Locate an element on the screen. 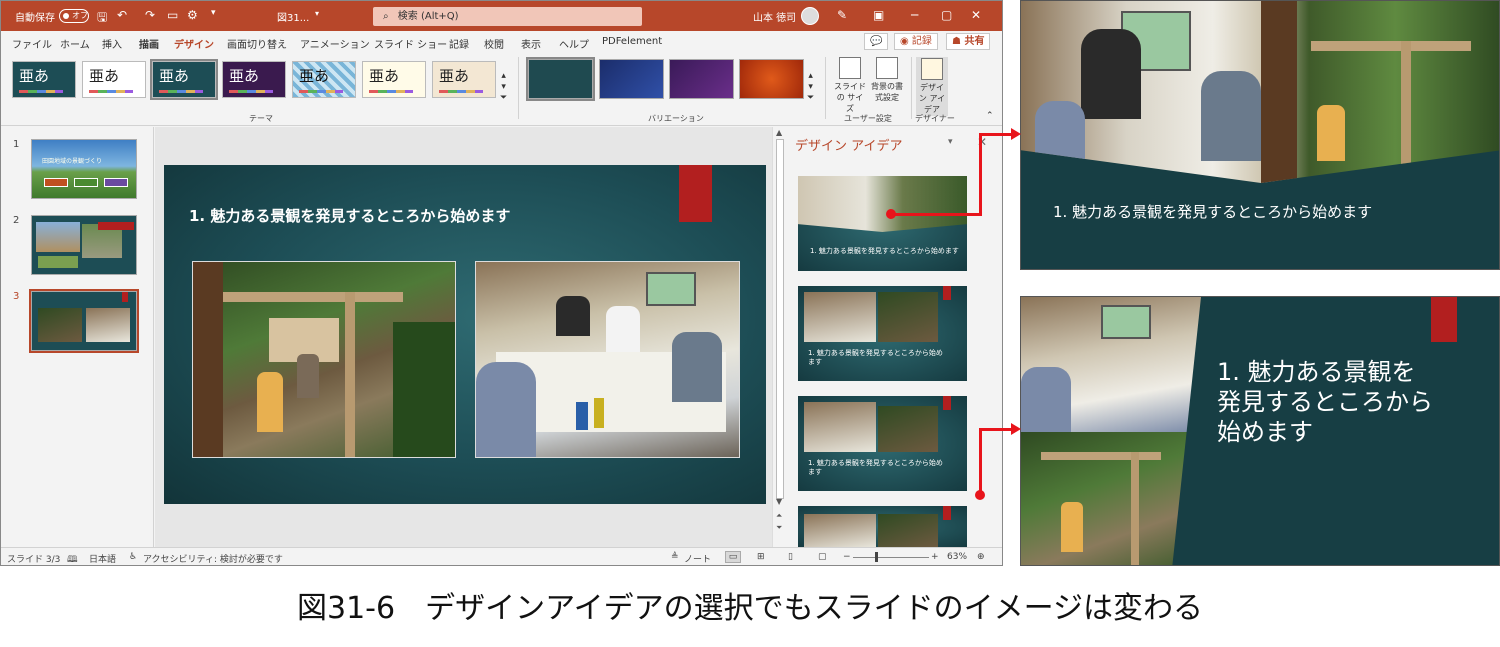 The height and width of the screenshot is (647, 1500). zoom-out-icon: − is located at coordinates (847, 557).